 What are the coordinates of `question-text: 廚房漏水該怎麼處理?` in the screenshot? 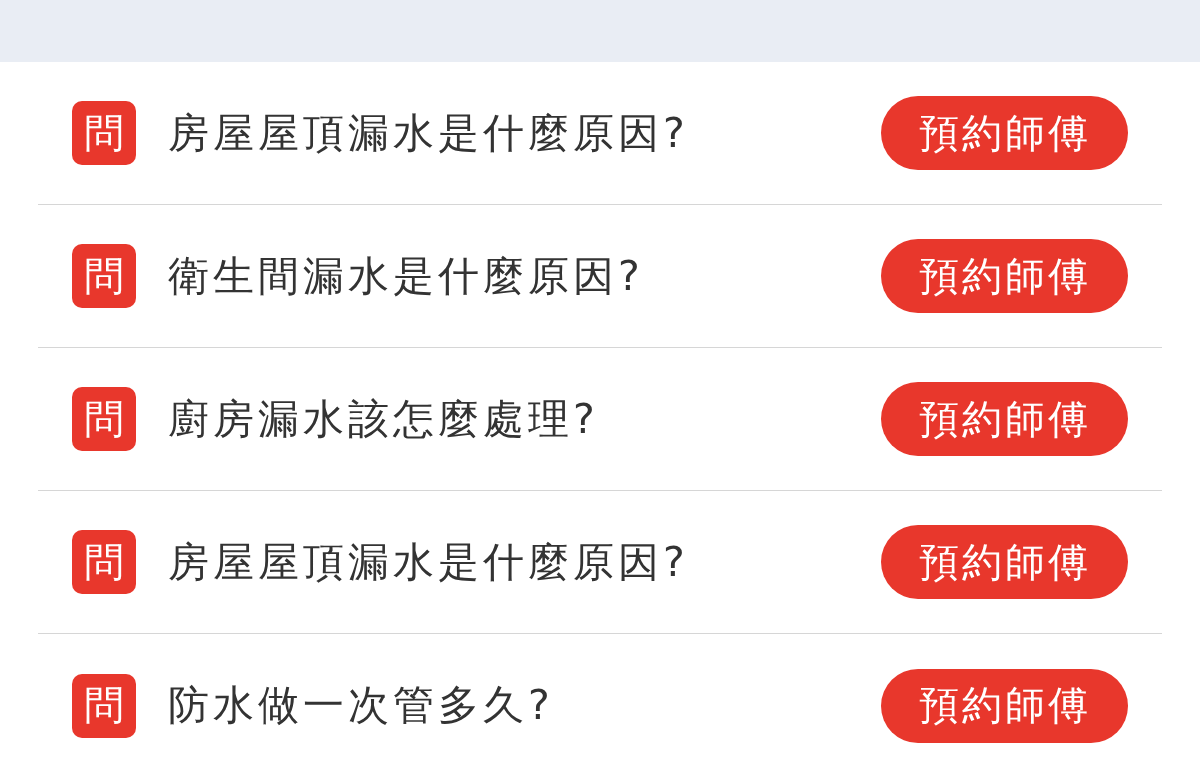 It's located at (524, 419).